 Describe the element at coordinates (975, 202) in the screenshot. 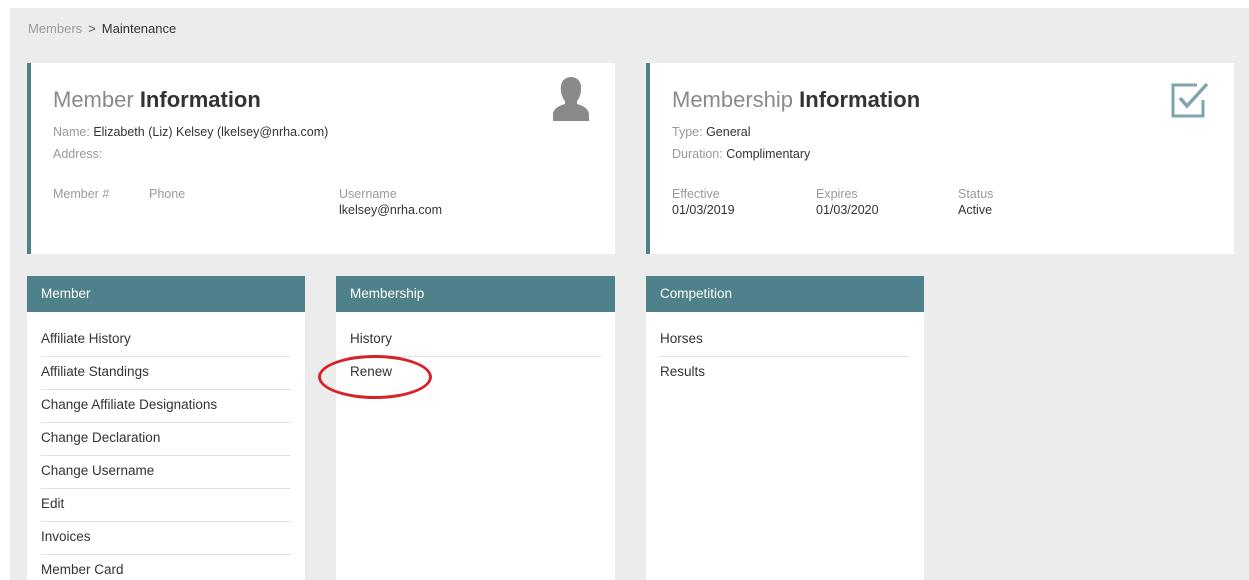

I see `status-field: Status Active` at that location.